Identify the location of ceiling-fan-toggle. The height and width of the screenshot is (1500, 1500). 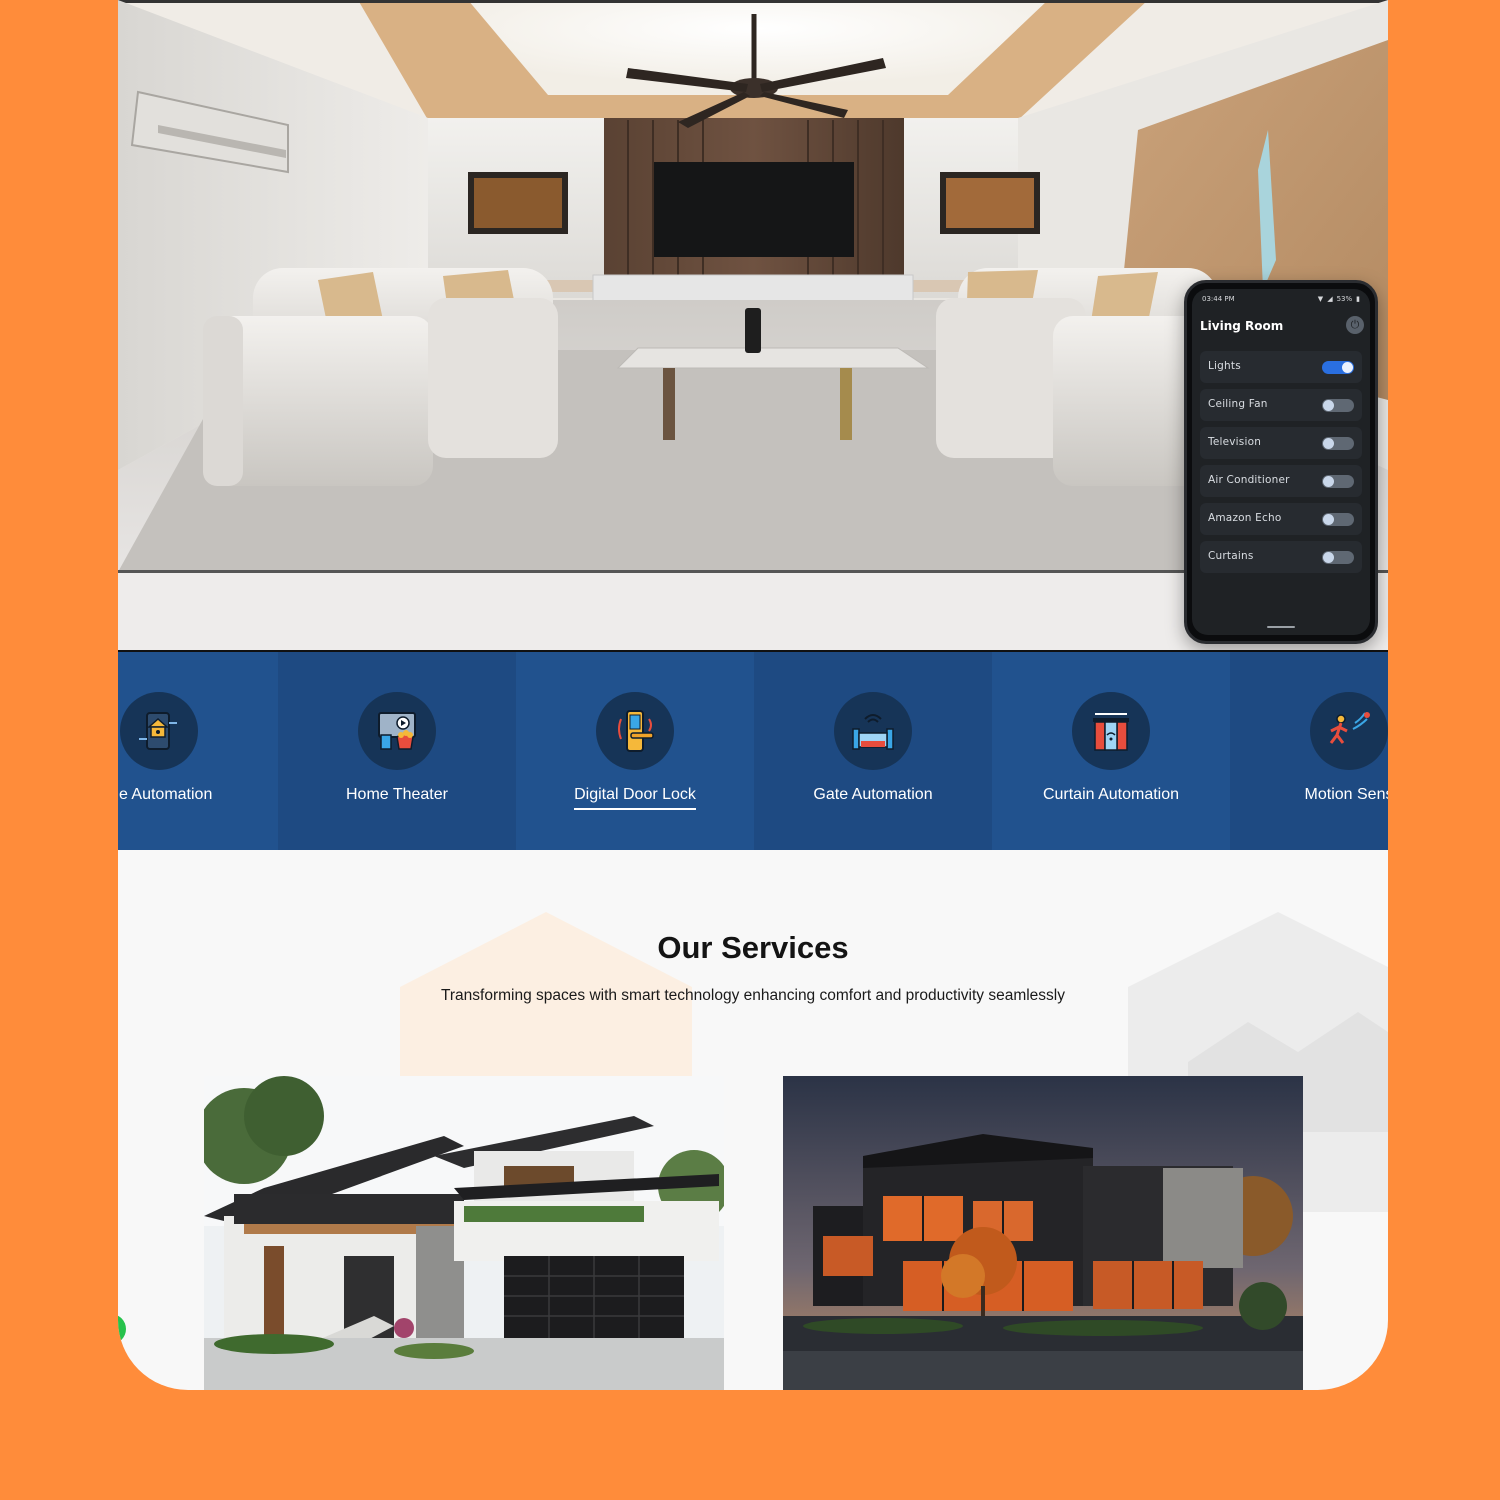
(1338, 405).